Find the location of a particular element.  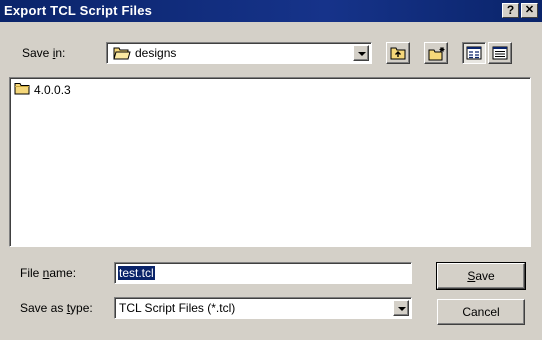

new-folder-button is located at coordinates (436, 53).